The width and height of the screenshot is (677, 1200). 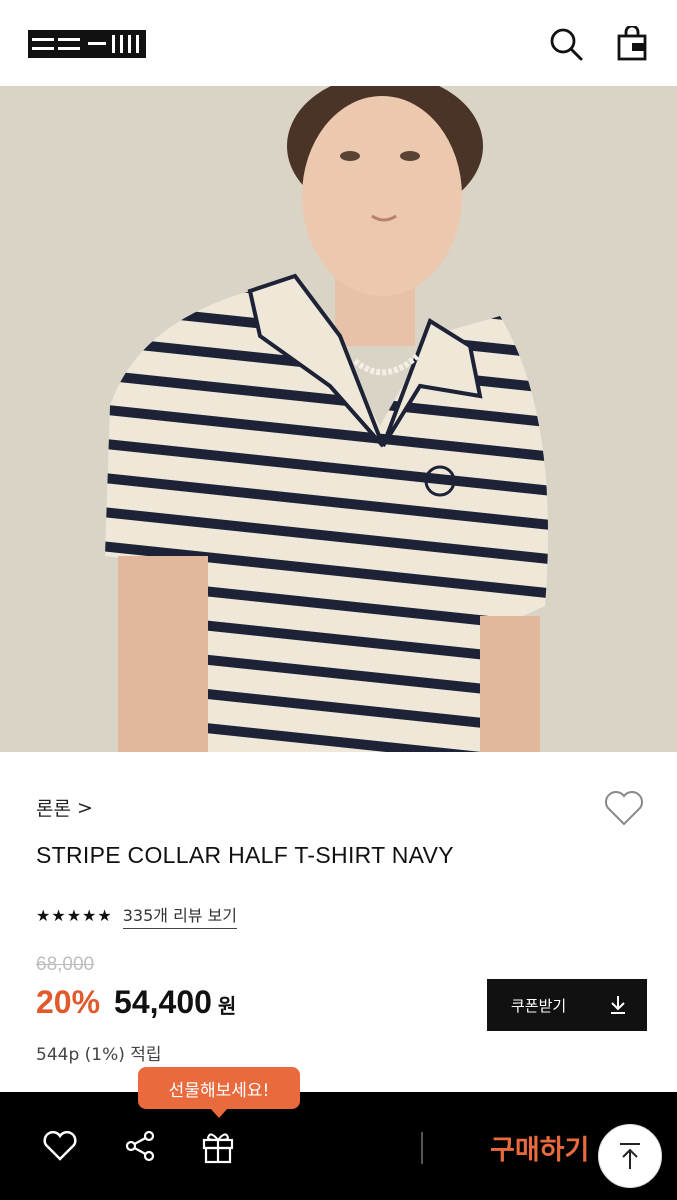 I want to click on points-text: 544p (1%) 적립, so click(x=99, y=1055).